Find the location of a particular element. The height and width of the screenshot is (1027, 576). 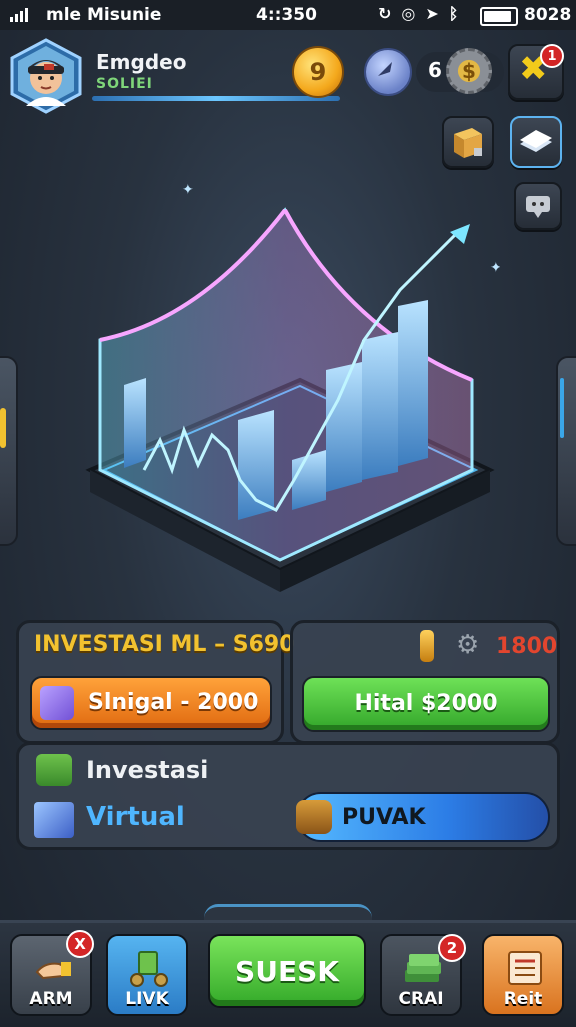

map-button is located at coordinates (536, 142).